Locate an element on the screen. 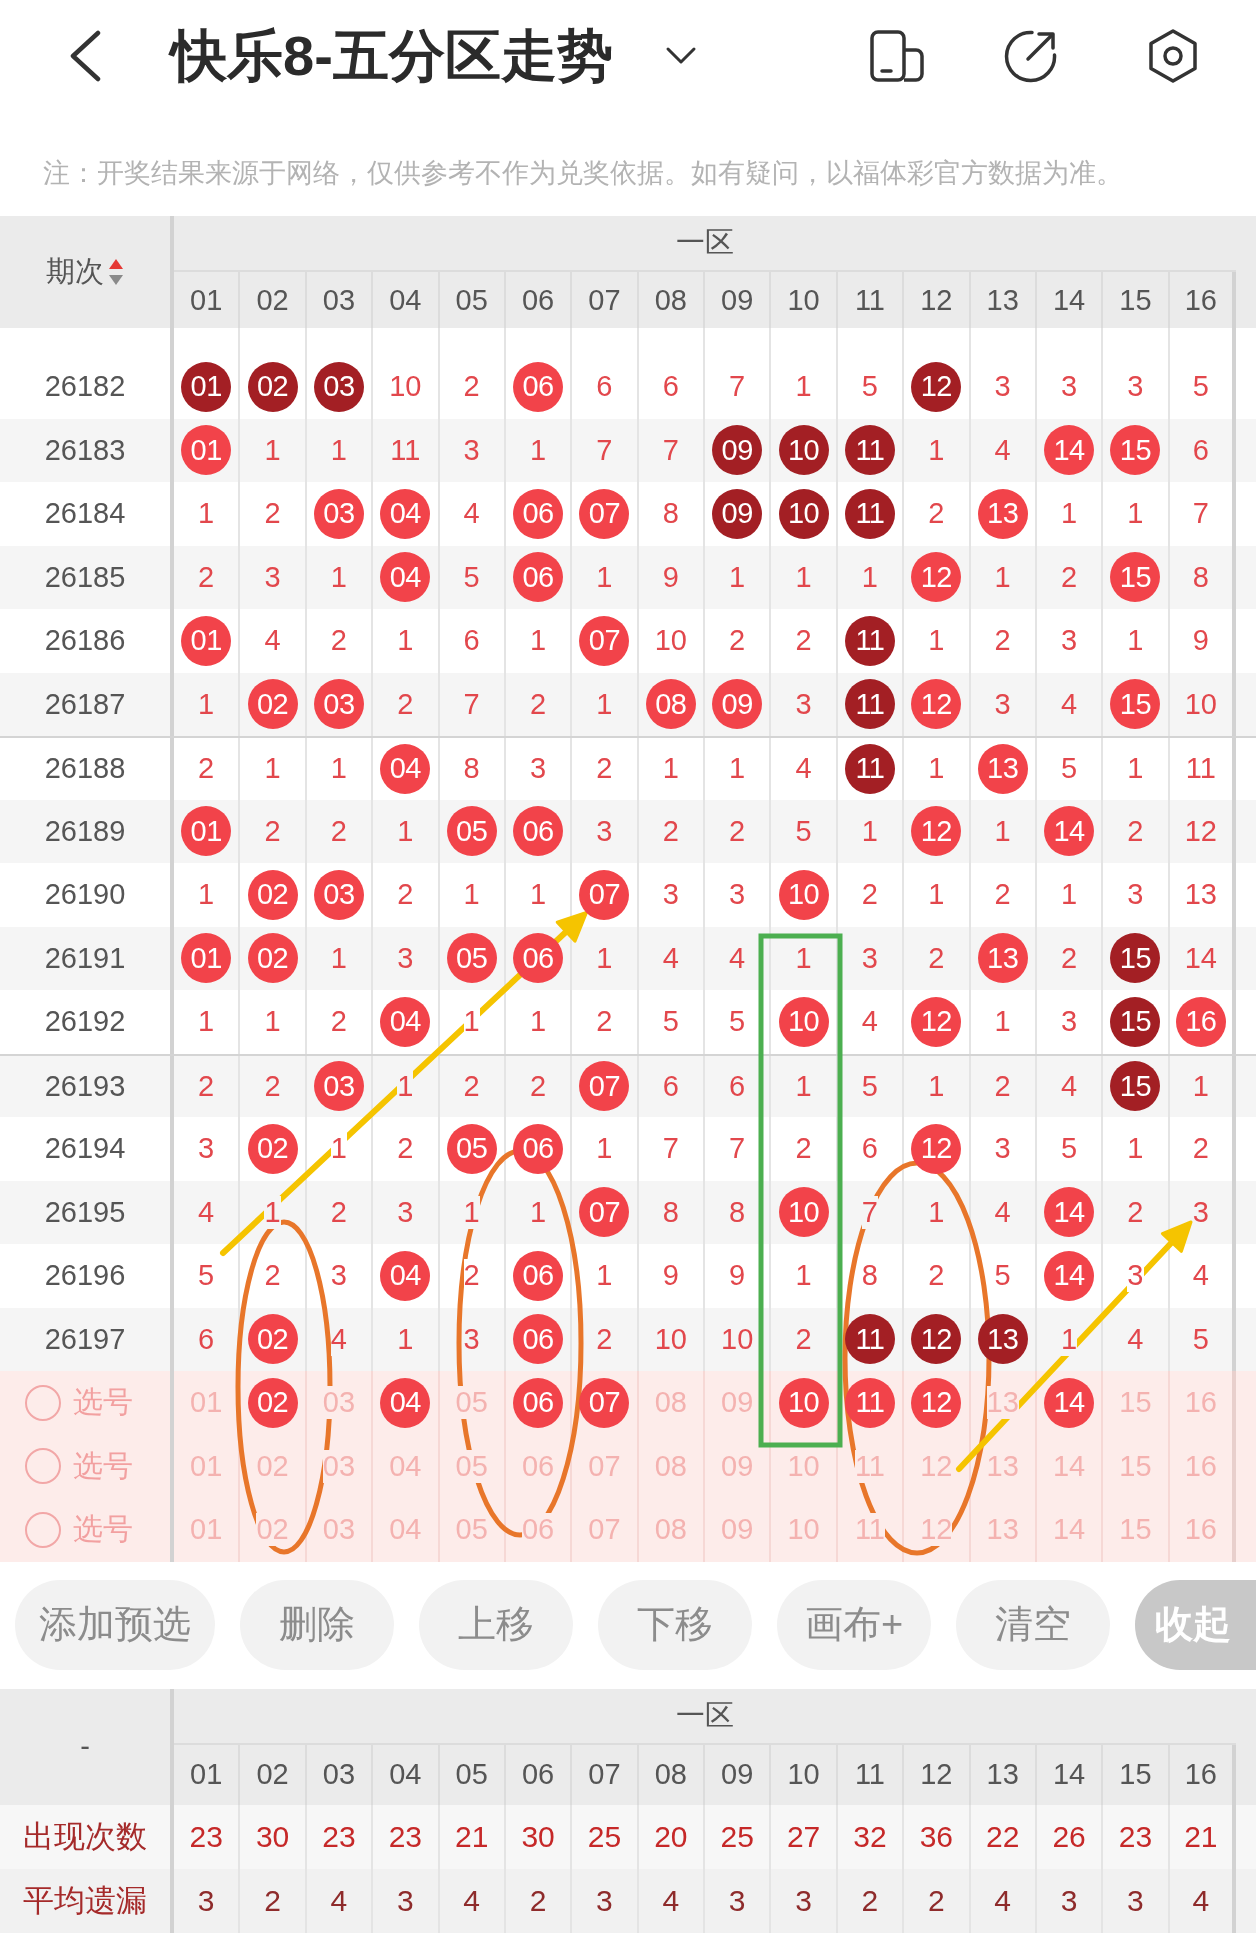 Image resolution: width=1256 pixels, height=1941 pixels. column-number: 05 is located at coordinates (471, 1774).